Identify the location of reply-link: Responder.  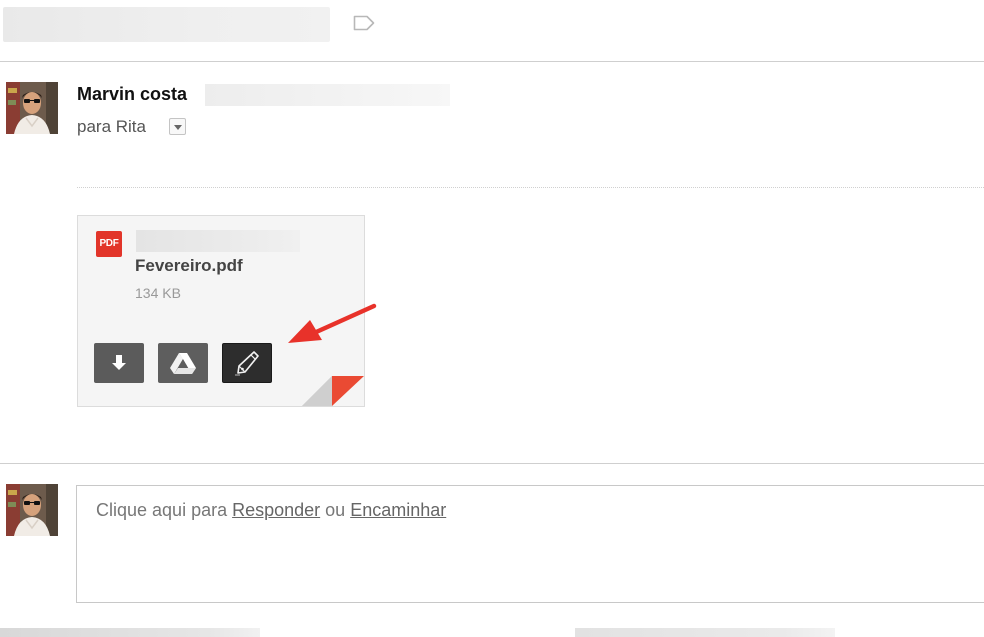
(276, 510).